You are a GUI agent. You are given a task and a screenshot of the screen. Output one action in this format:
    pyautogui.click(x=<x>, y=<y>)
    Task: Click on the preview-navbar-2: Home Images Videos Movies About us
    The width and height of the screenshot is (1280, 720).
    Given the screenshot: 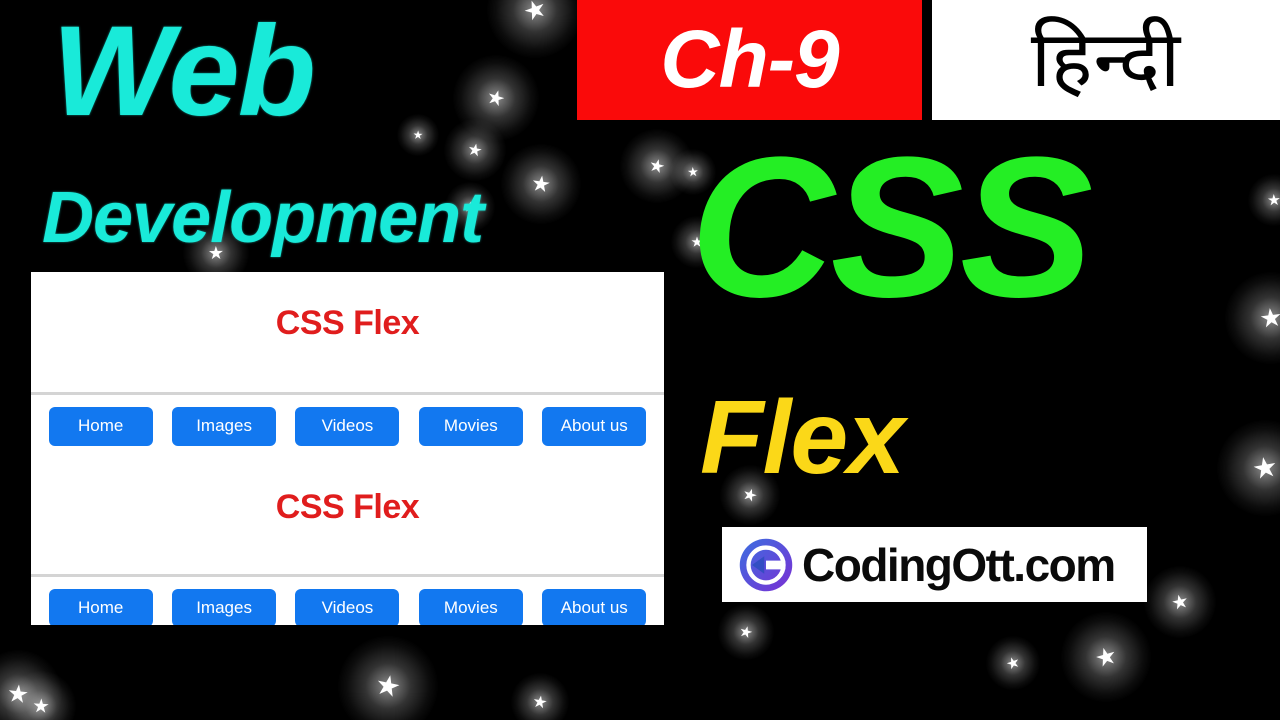 What is the action you would take?
    pyautogui.click(x=347, y=601)
    